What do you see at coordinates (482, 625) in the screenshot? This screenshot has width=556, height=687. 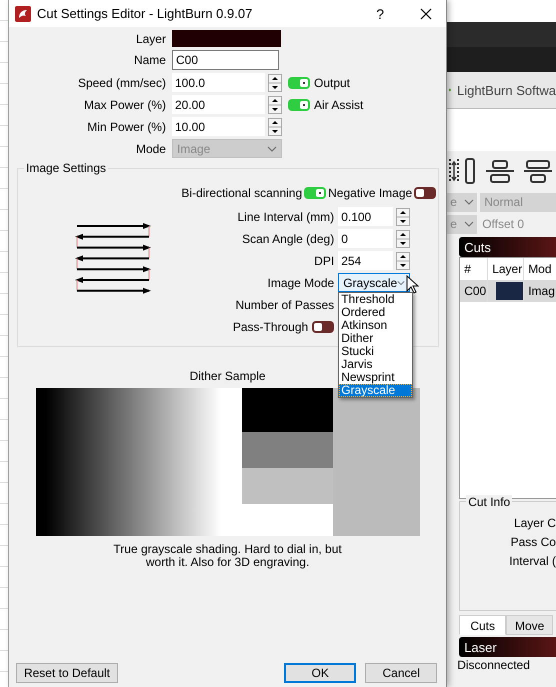 I see `tab: Cuts` at bounding box center [482, 625].